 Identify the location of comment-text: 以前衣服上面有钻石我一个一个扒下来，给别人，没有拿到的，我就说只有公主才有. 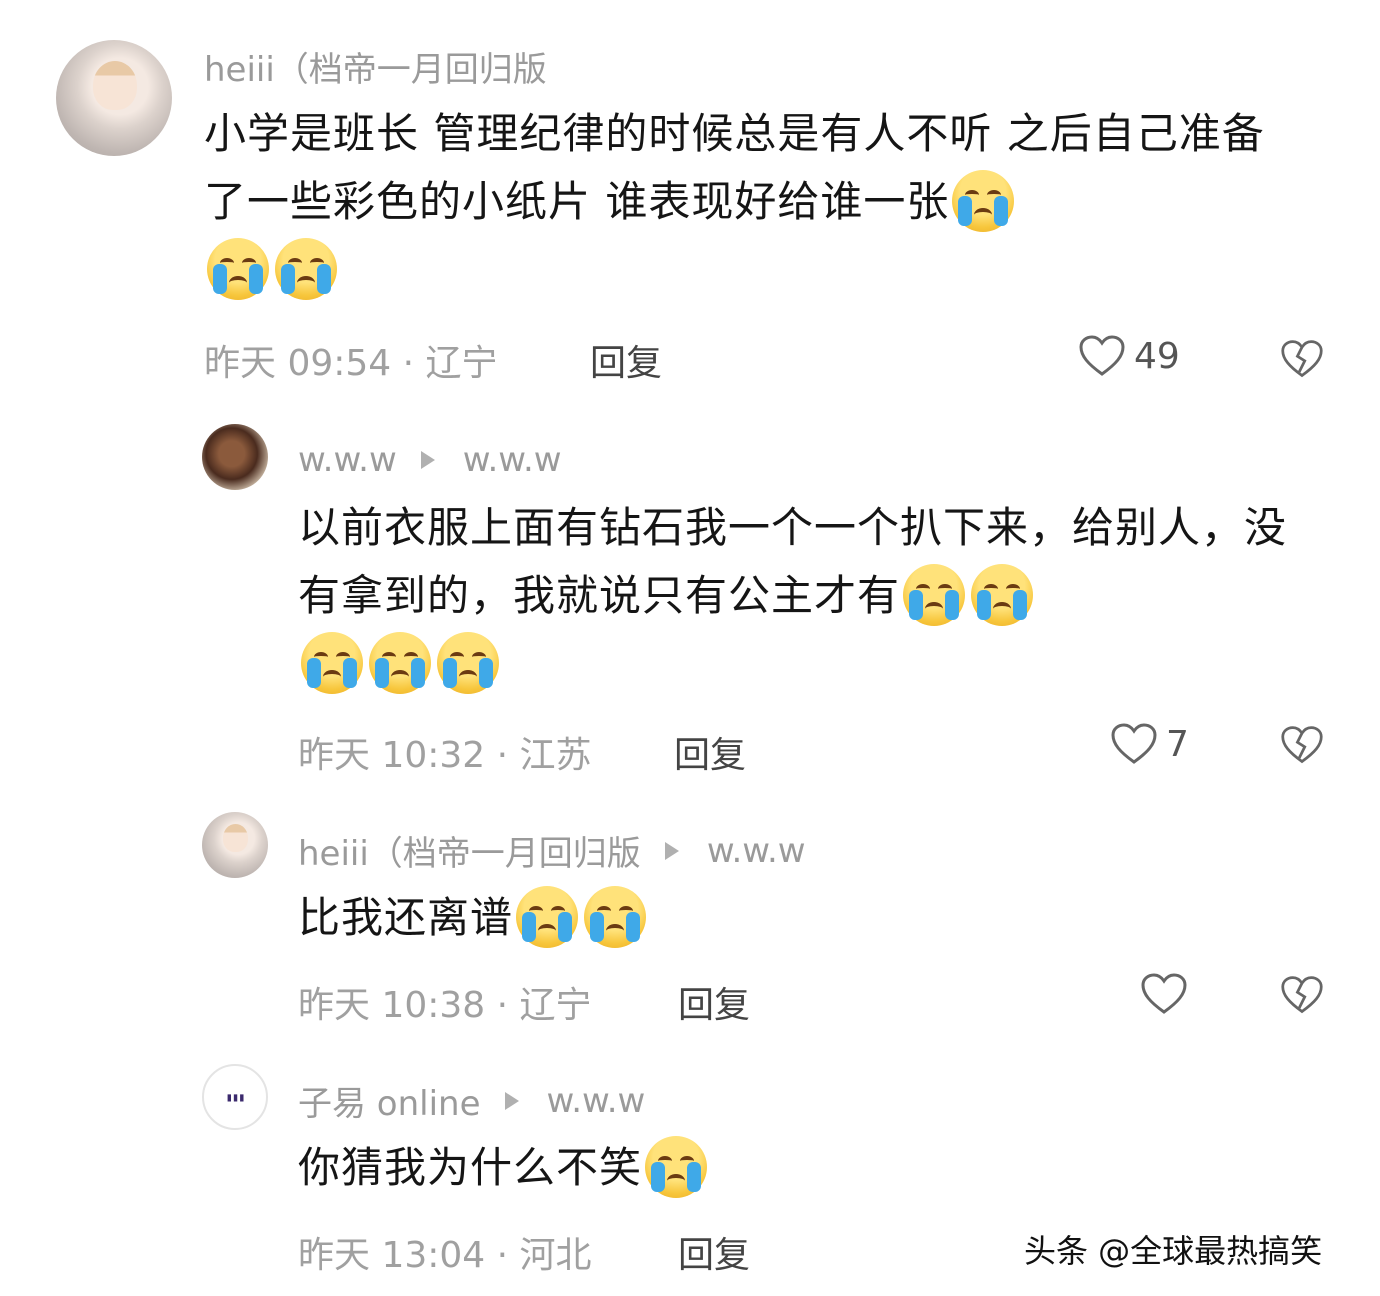
(803, 596).